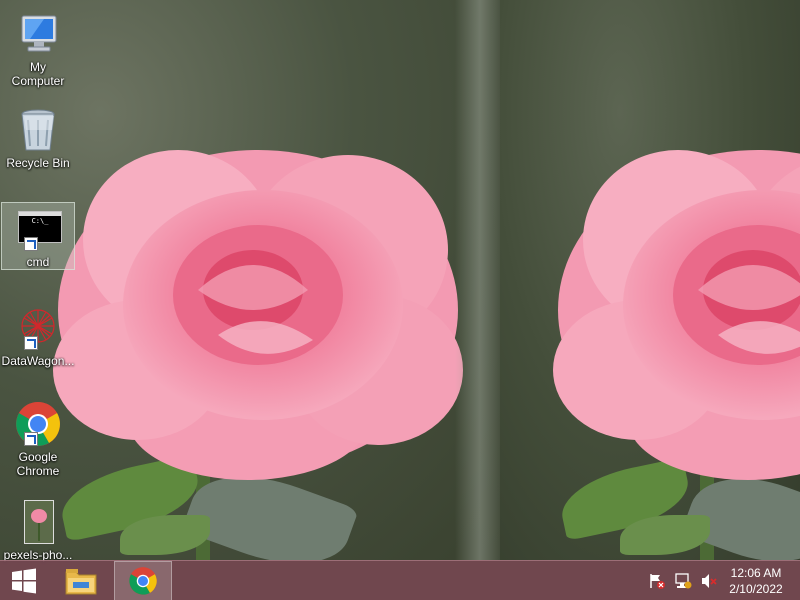  I want to click on desktop-icon-label: Google Chrome, so click(38, 464).